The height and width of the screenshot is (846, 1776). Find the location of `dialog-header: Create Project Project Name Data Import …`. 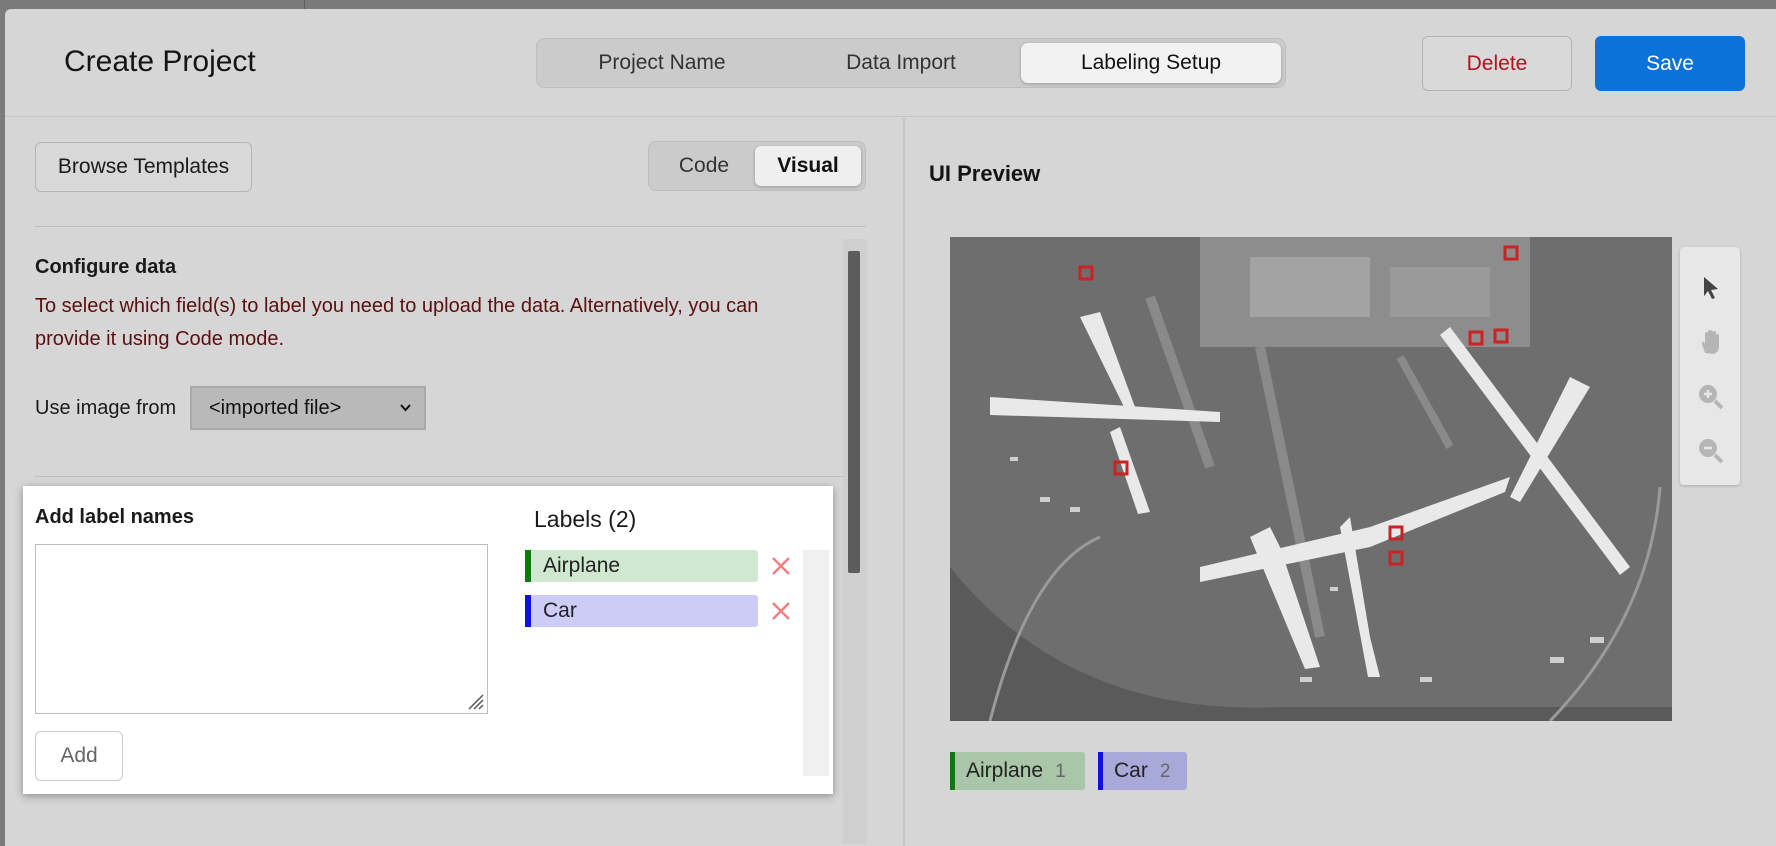

dialog-header: Create Project Project Name Data Import … is located at coordinates (890, 63).